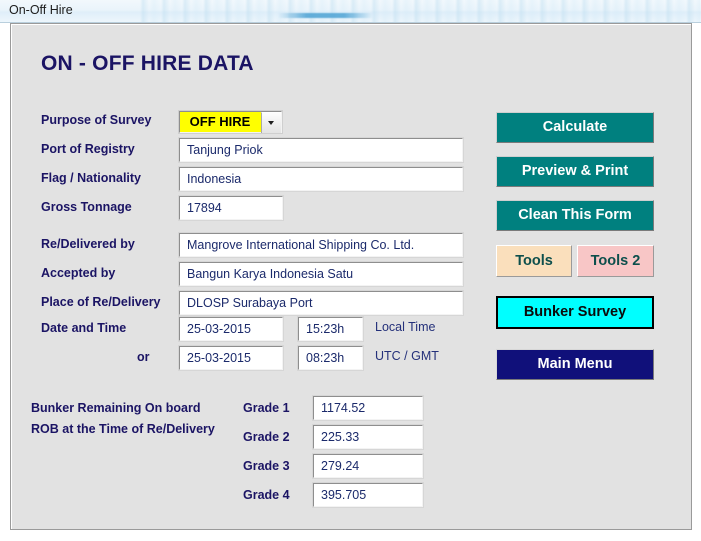 The image size is (701, 541). I want to click on local-time-input: 15:23h, so click(330, 329).